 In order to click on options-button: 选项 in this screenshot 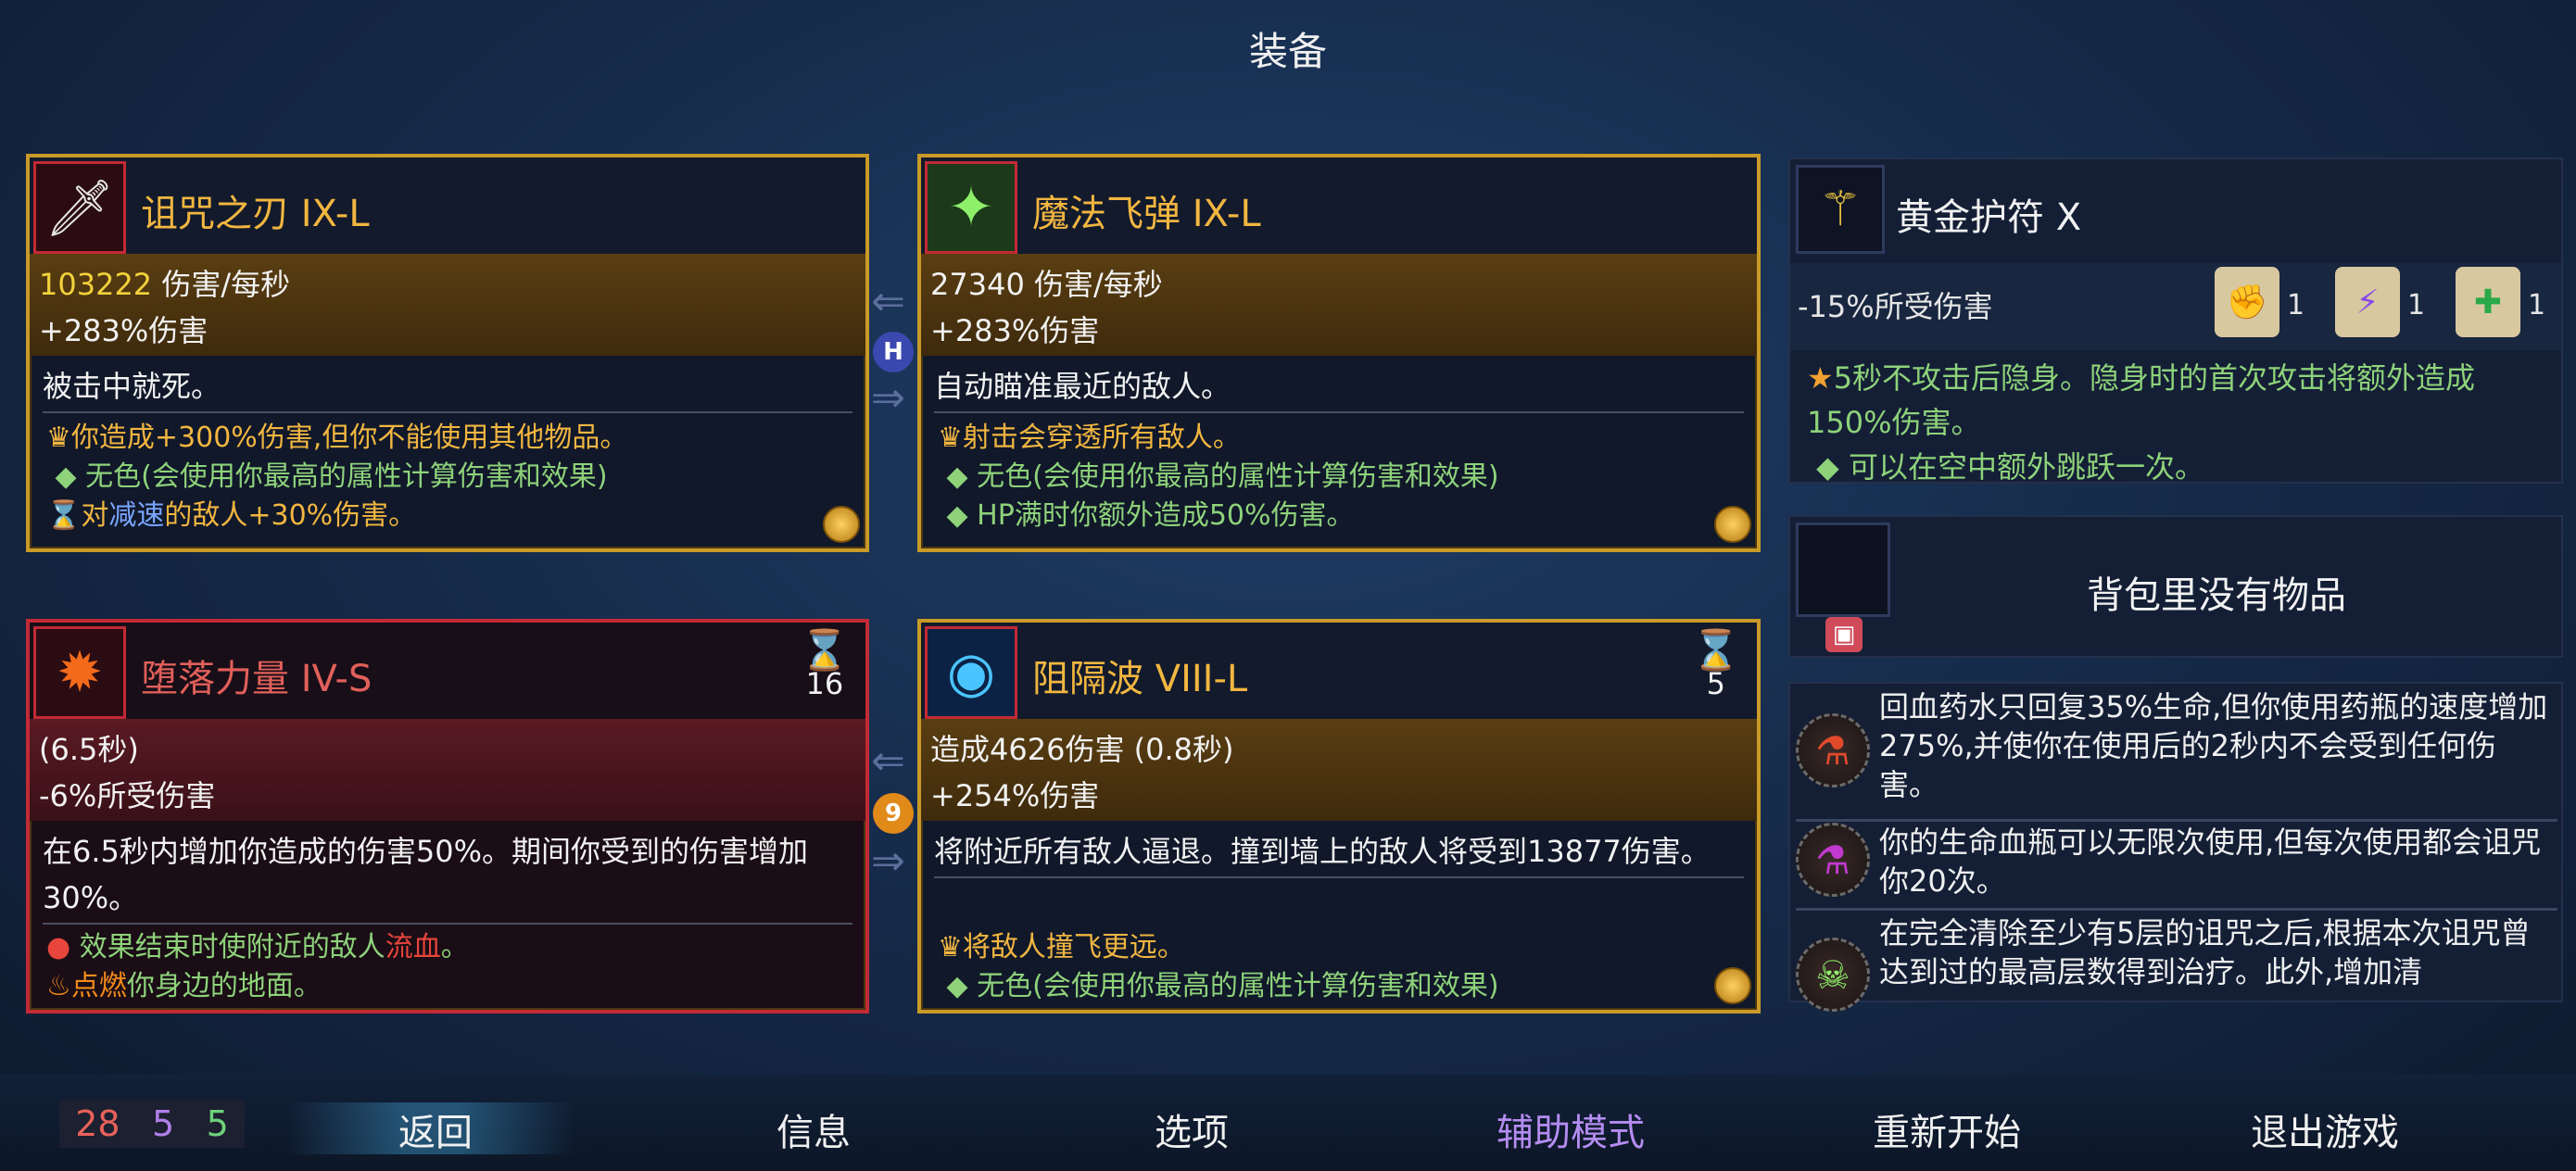, I will do `click(1192, 1129)`.